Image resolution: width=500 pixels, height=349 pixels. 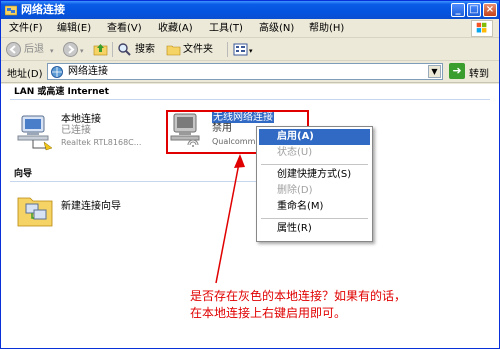 I want to click on views-icon, so click(x=240, y=49).